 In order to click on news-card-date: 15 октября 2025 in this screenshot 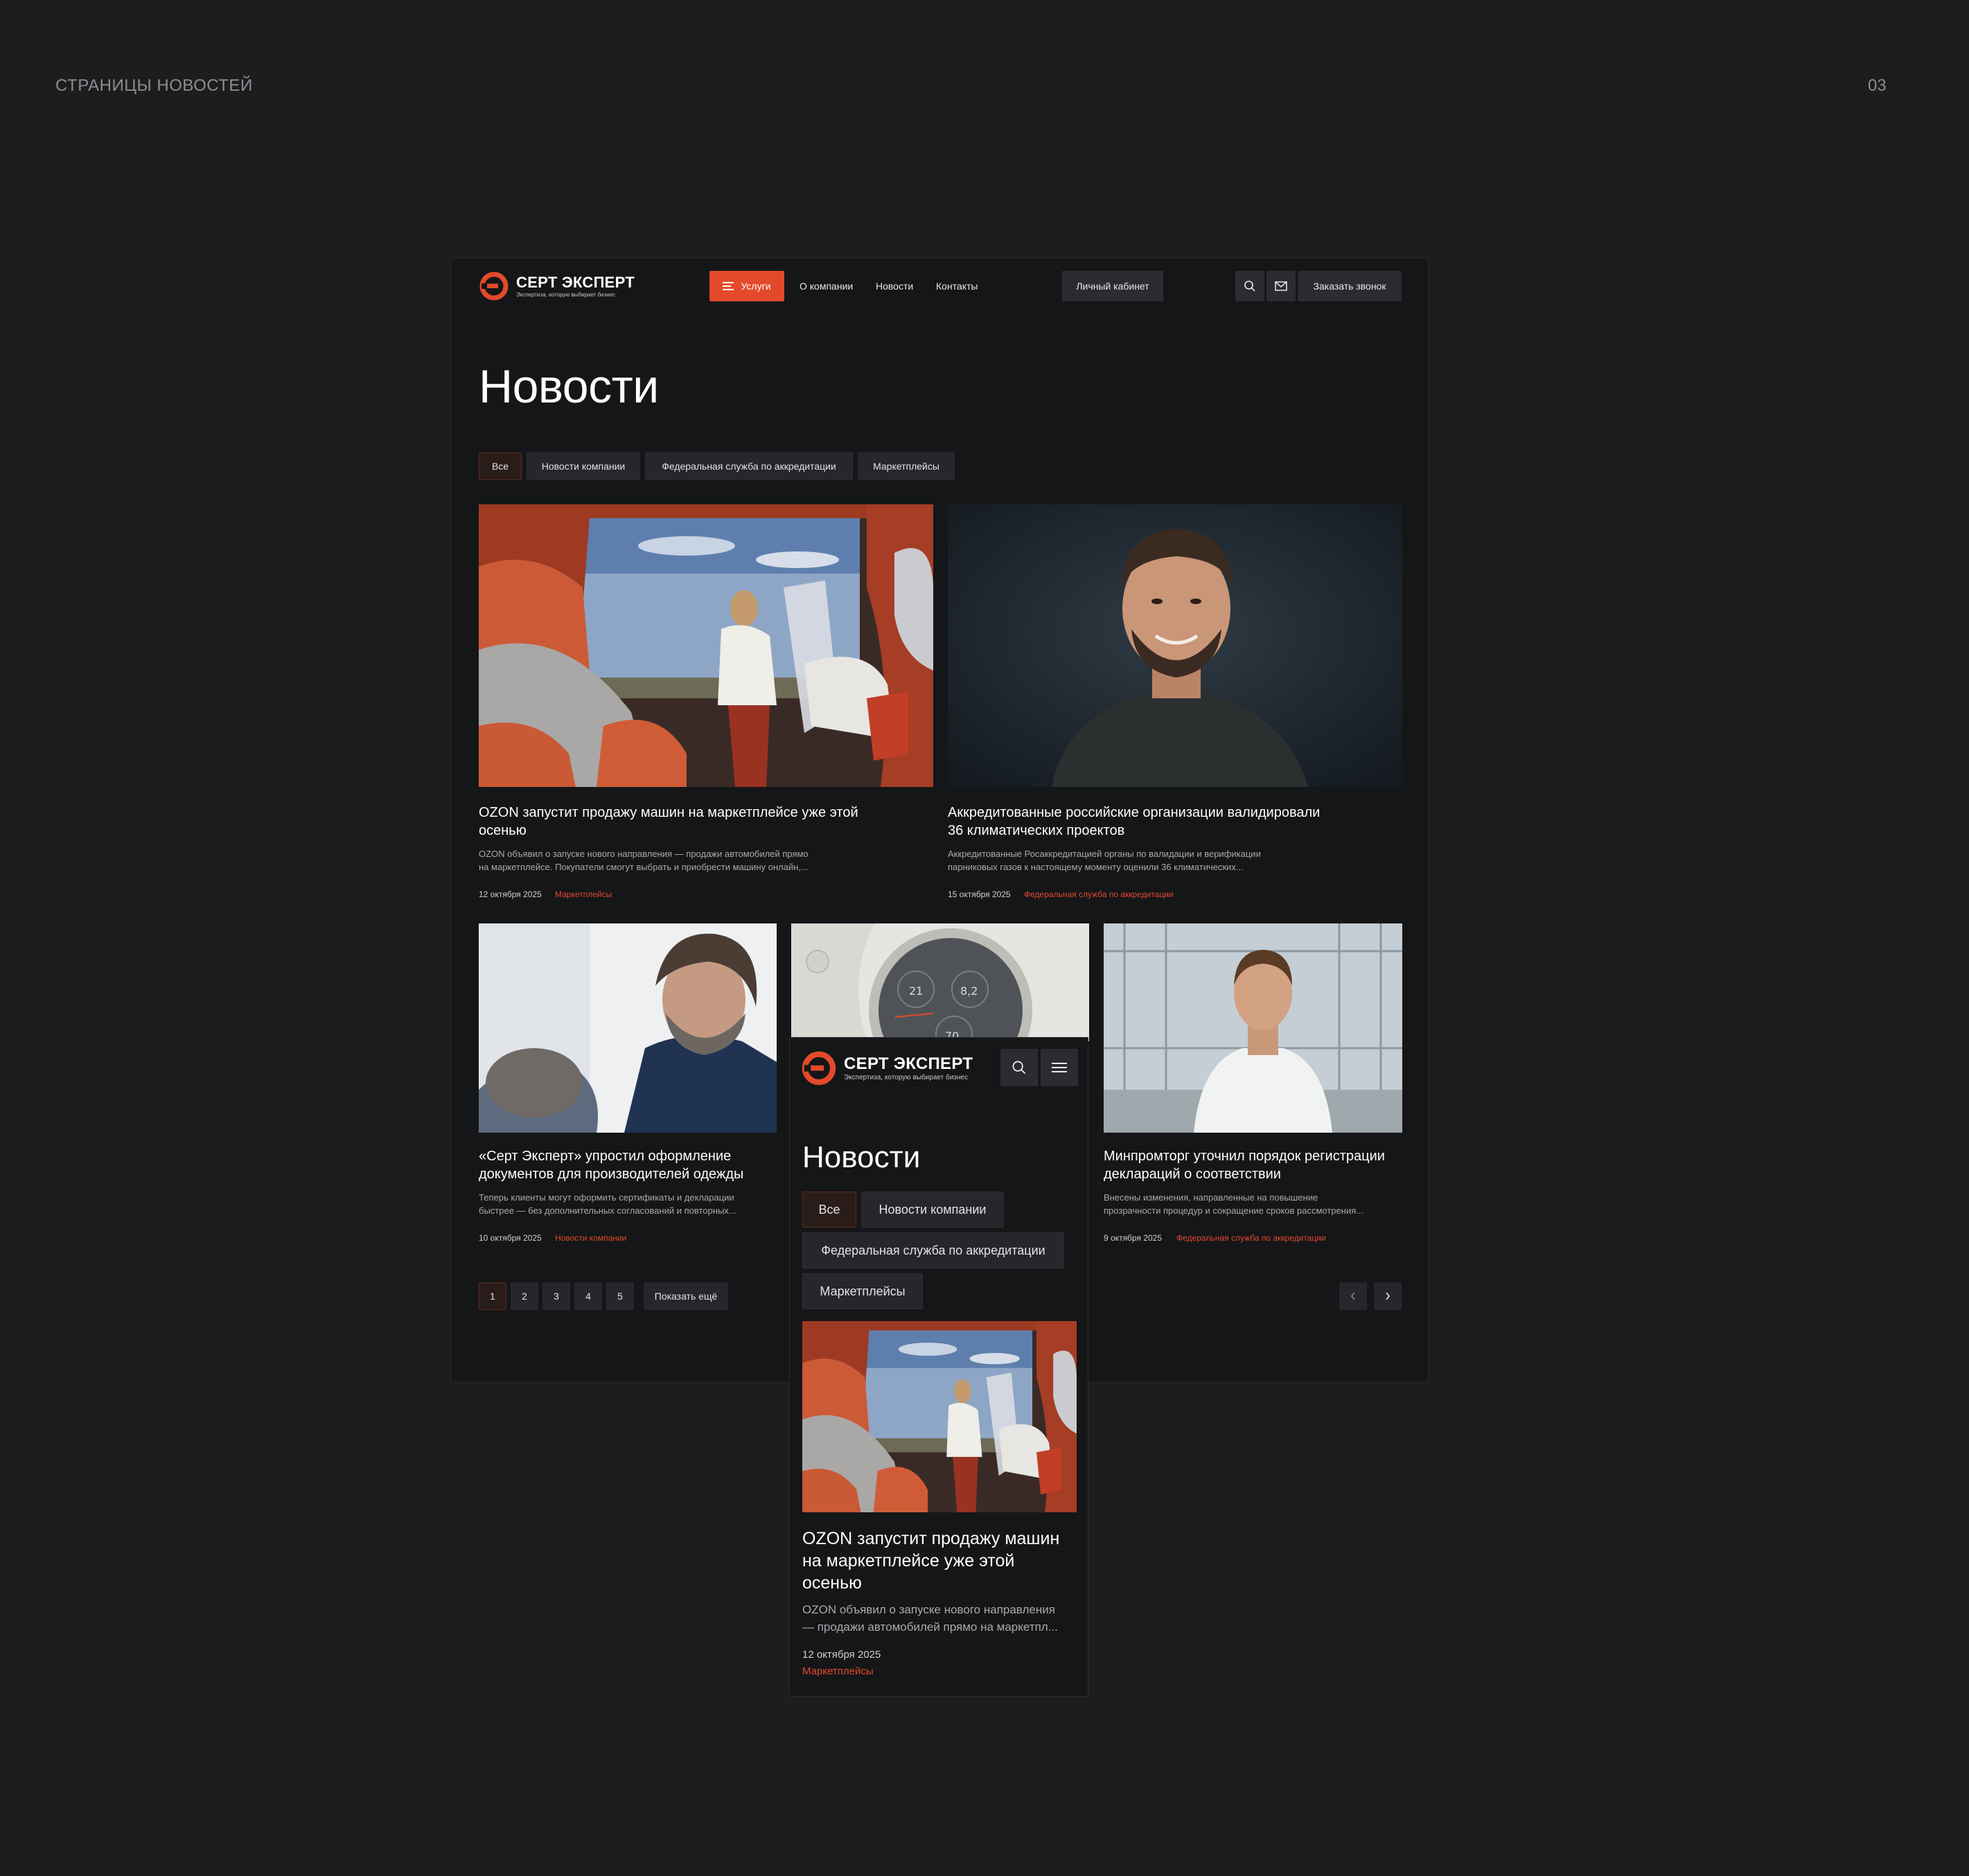, I will do `click(979, 895)`.